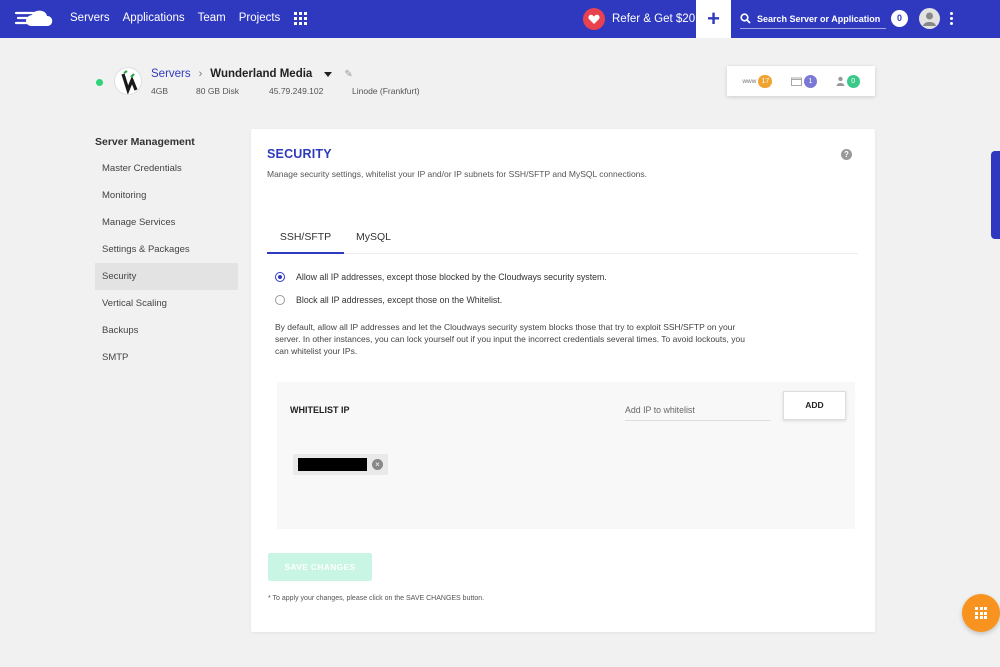 This screenshot has height=667, width=1000. I want to click on sidebar-item-smtp: SMTP, so click(166, 357).